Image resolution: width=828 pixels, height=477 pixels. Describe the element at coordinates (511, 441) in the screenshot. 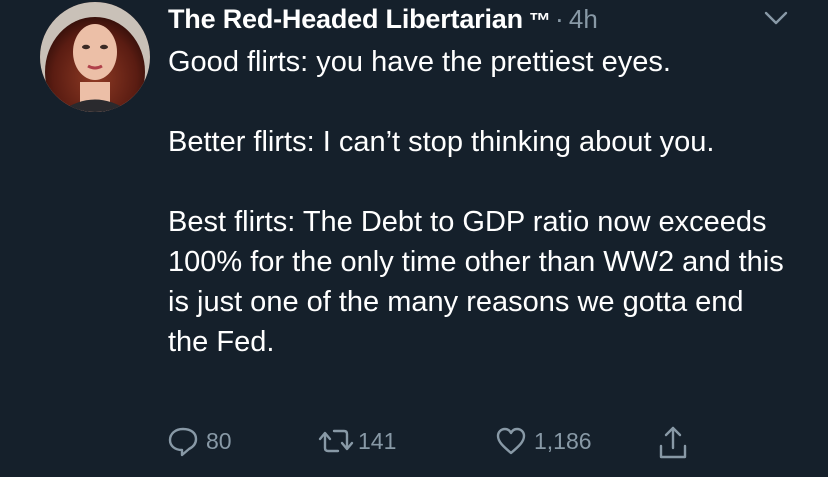

I see `heart-icon` at that location.